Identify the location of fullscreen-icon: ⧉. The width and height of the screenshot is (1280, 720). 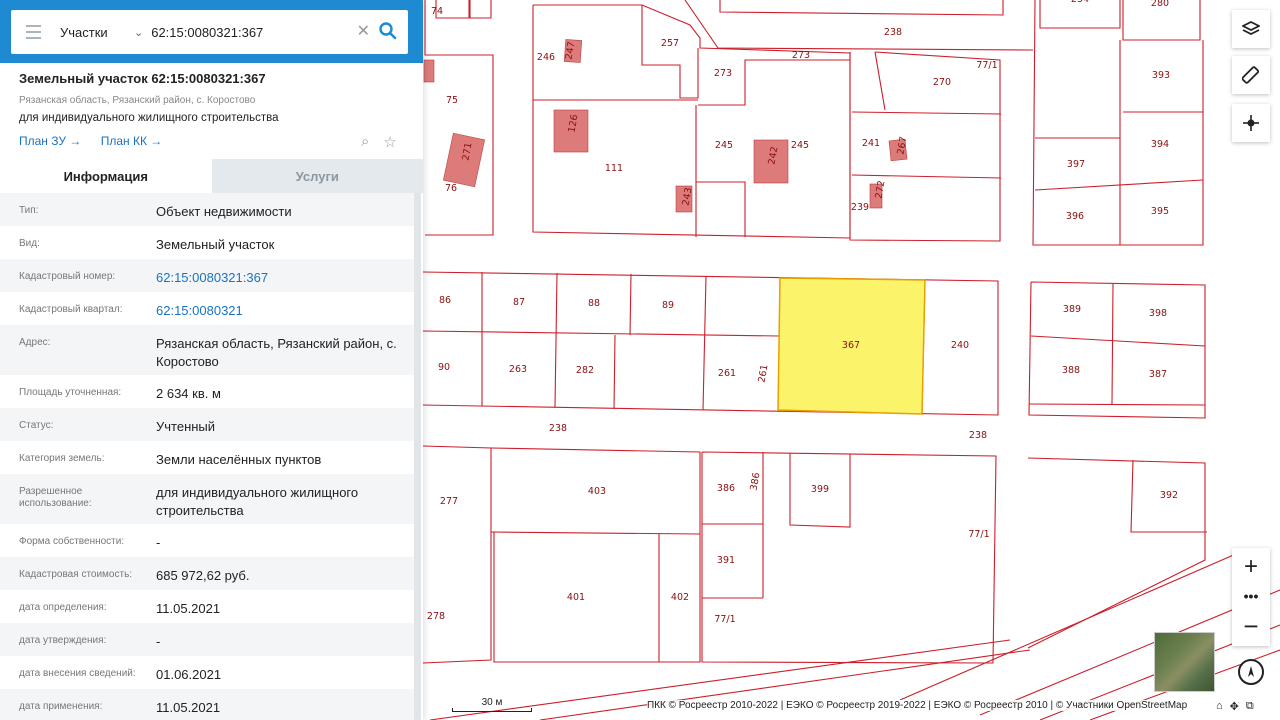
(1250, 706).